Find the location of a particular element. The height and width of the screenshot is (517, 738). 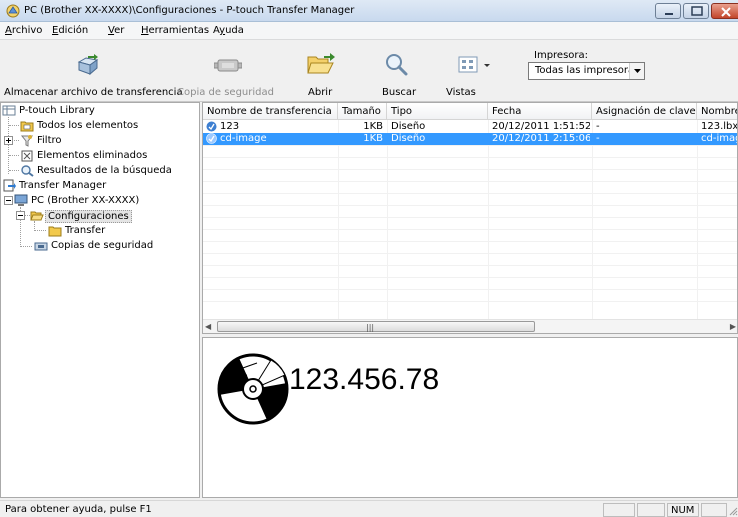

cell-filename: 123.lbx is located at coordinates (719, 126).